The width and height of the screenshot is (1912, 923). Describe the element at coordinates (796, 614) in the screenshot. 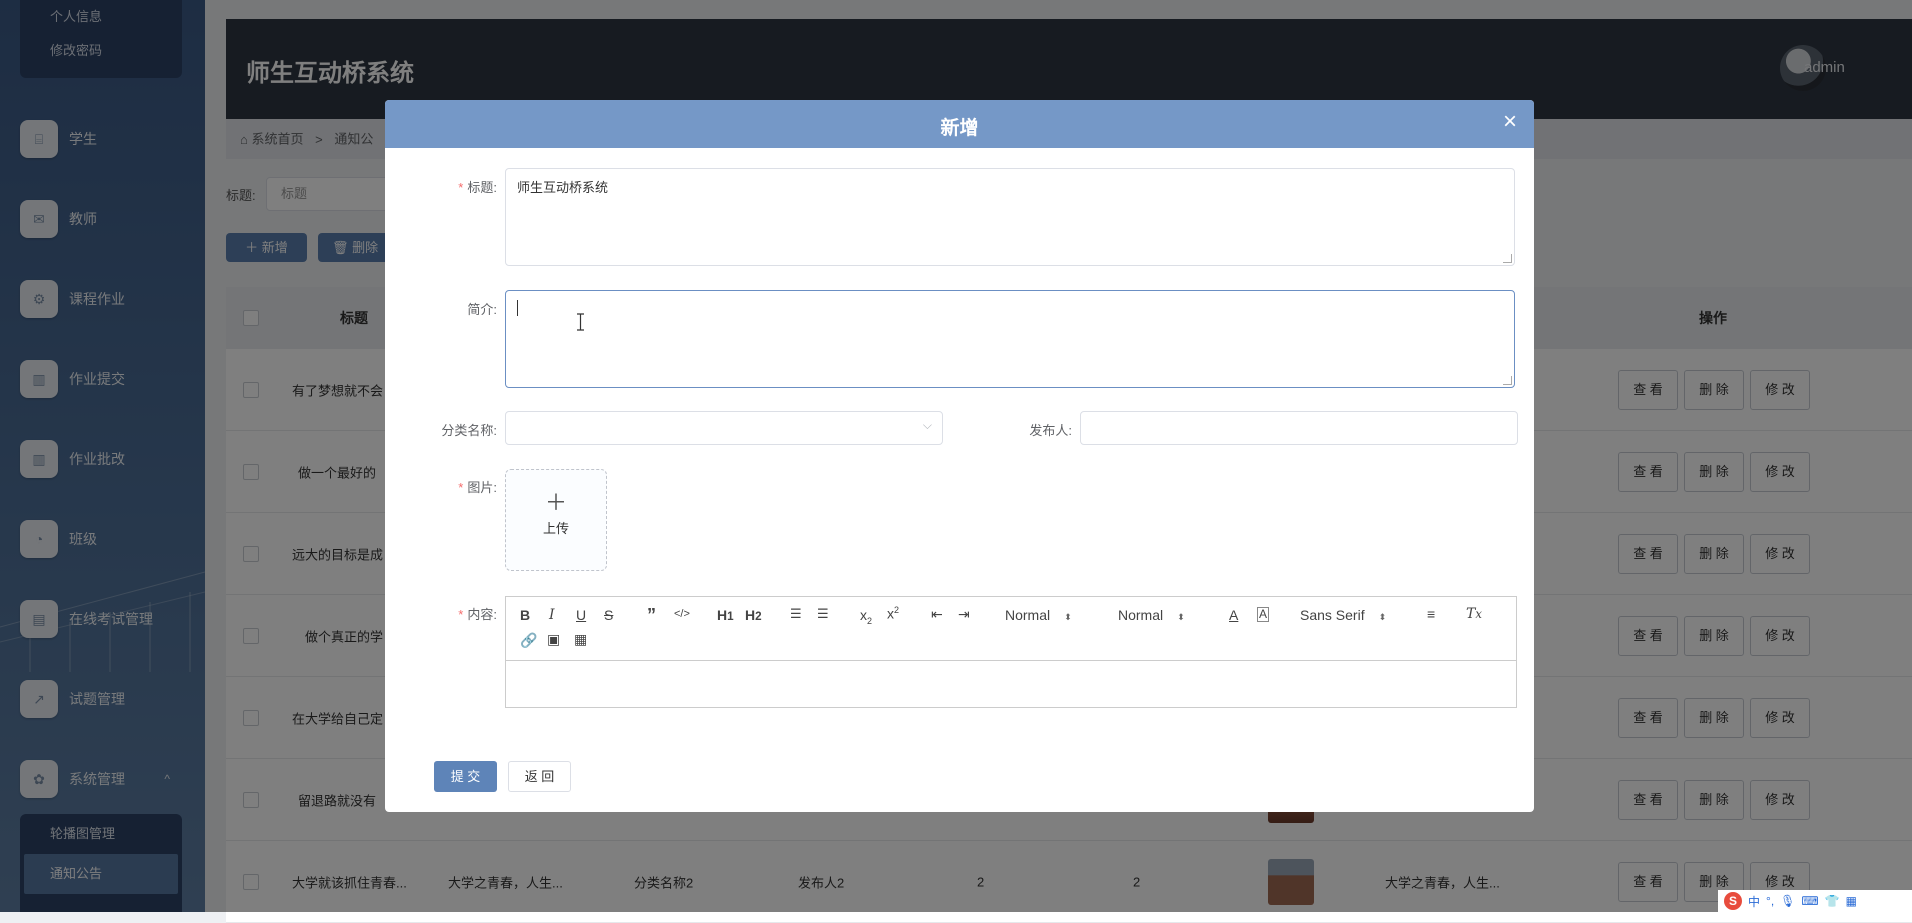

I see `ordered-list-icon: ☰` at that location.